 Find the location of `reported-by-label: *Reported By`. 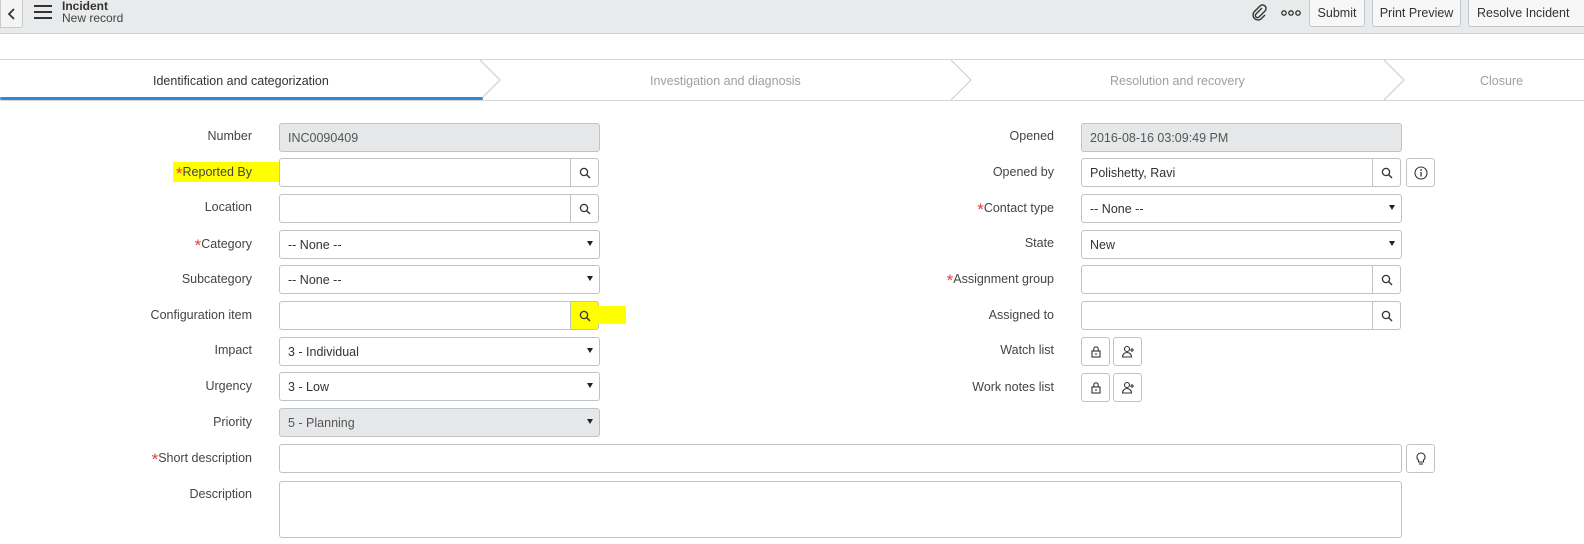

reported-by-label: *Reported By is located at coordinates (213, 172).